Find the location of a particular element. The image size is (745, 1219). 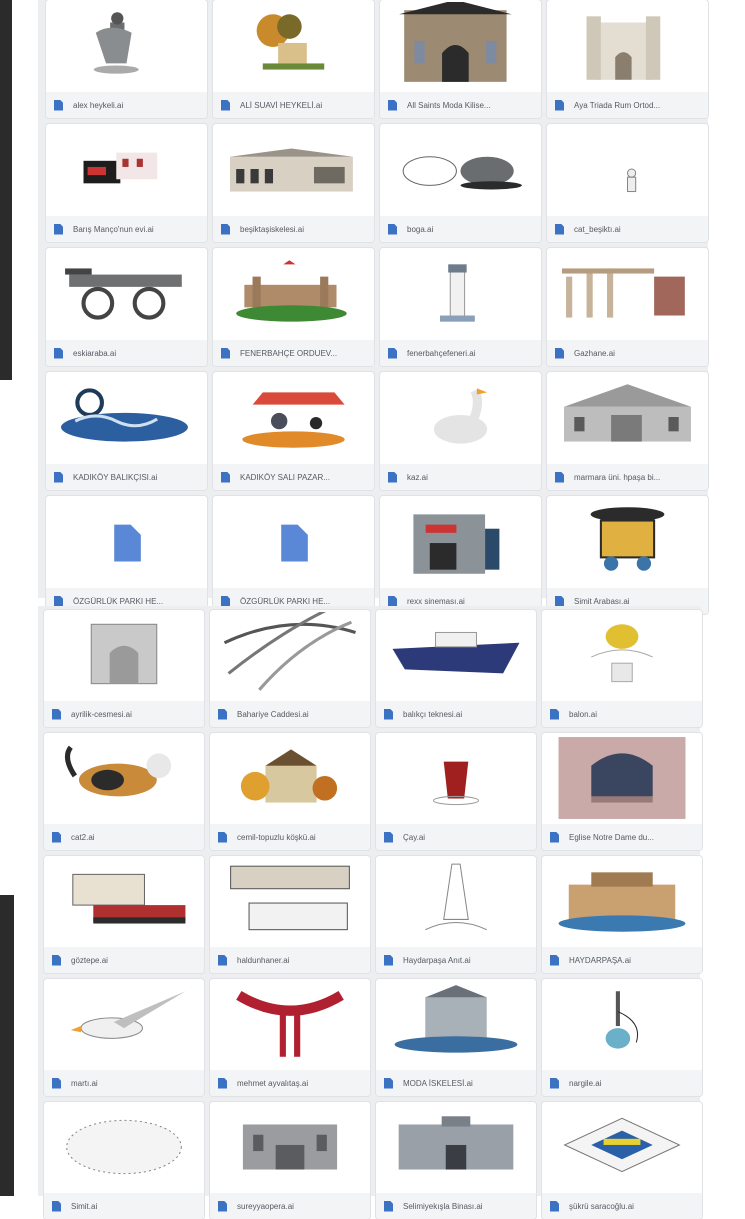

street-thumbnail is located at coordinates (290, 655).